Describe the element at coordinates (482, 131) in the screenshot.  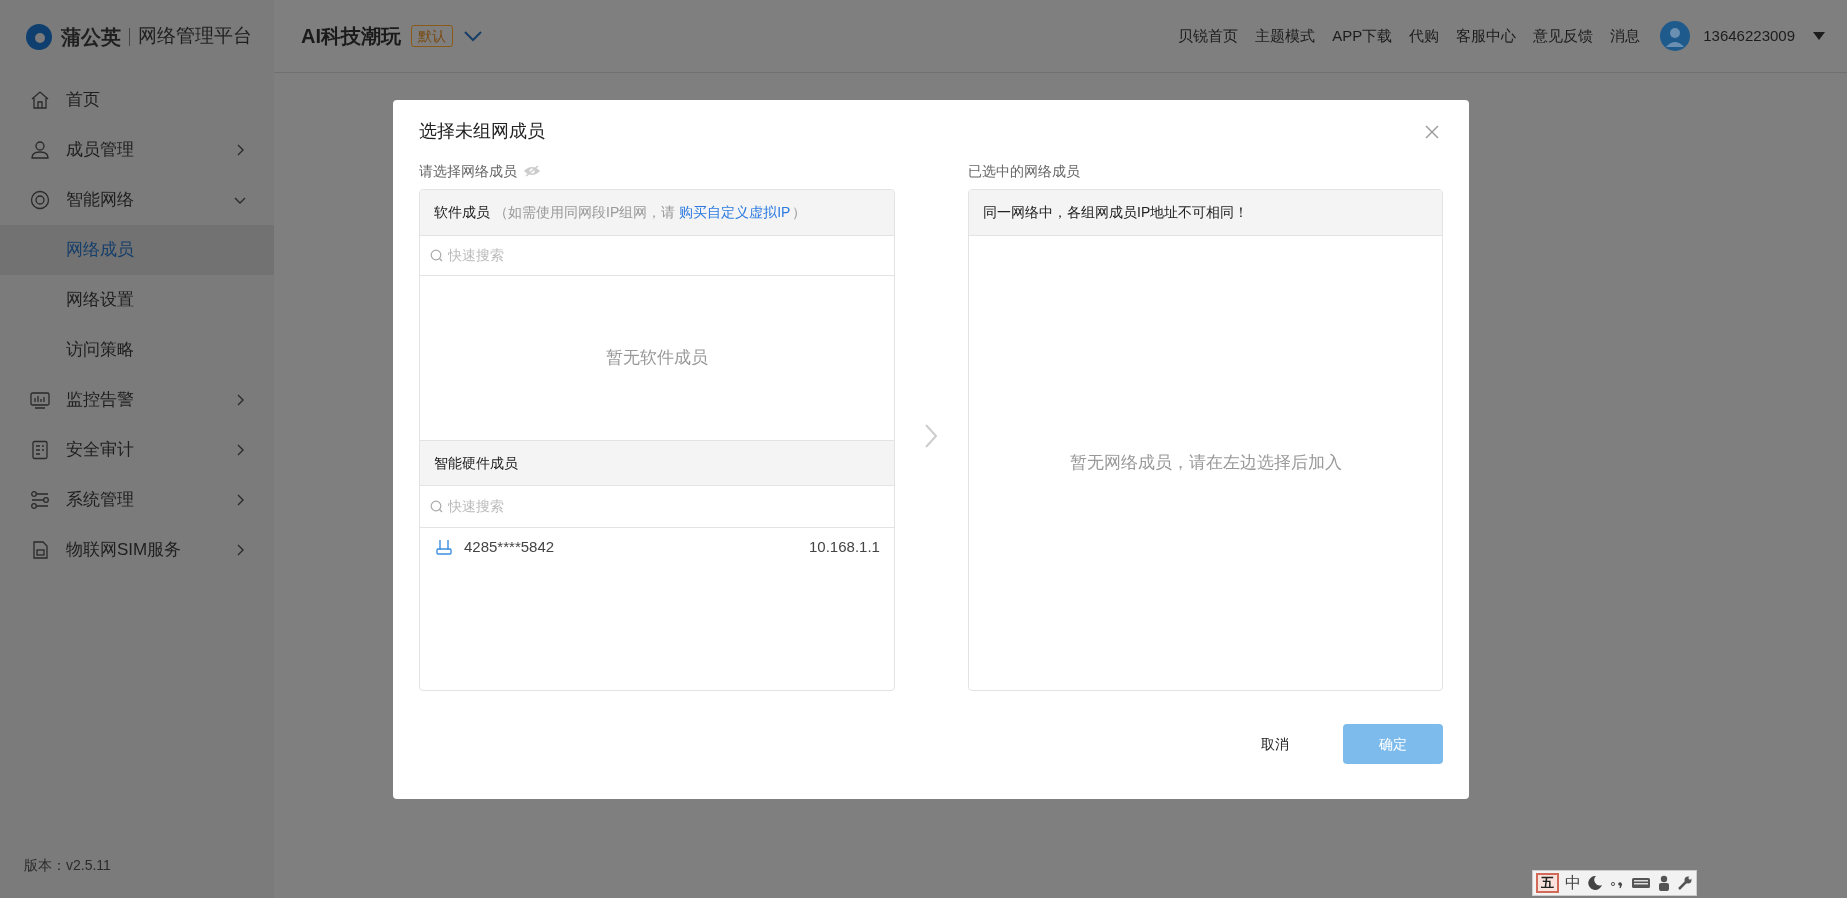
I see `dialog-title: 选择未组网成员` at that location.